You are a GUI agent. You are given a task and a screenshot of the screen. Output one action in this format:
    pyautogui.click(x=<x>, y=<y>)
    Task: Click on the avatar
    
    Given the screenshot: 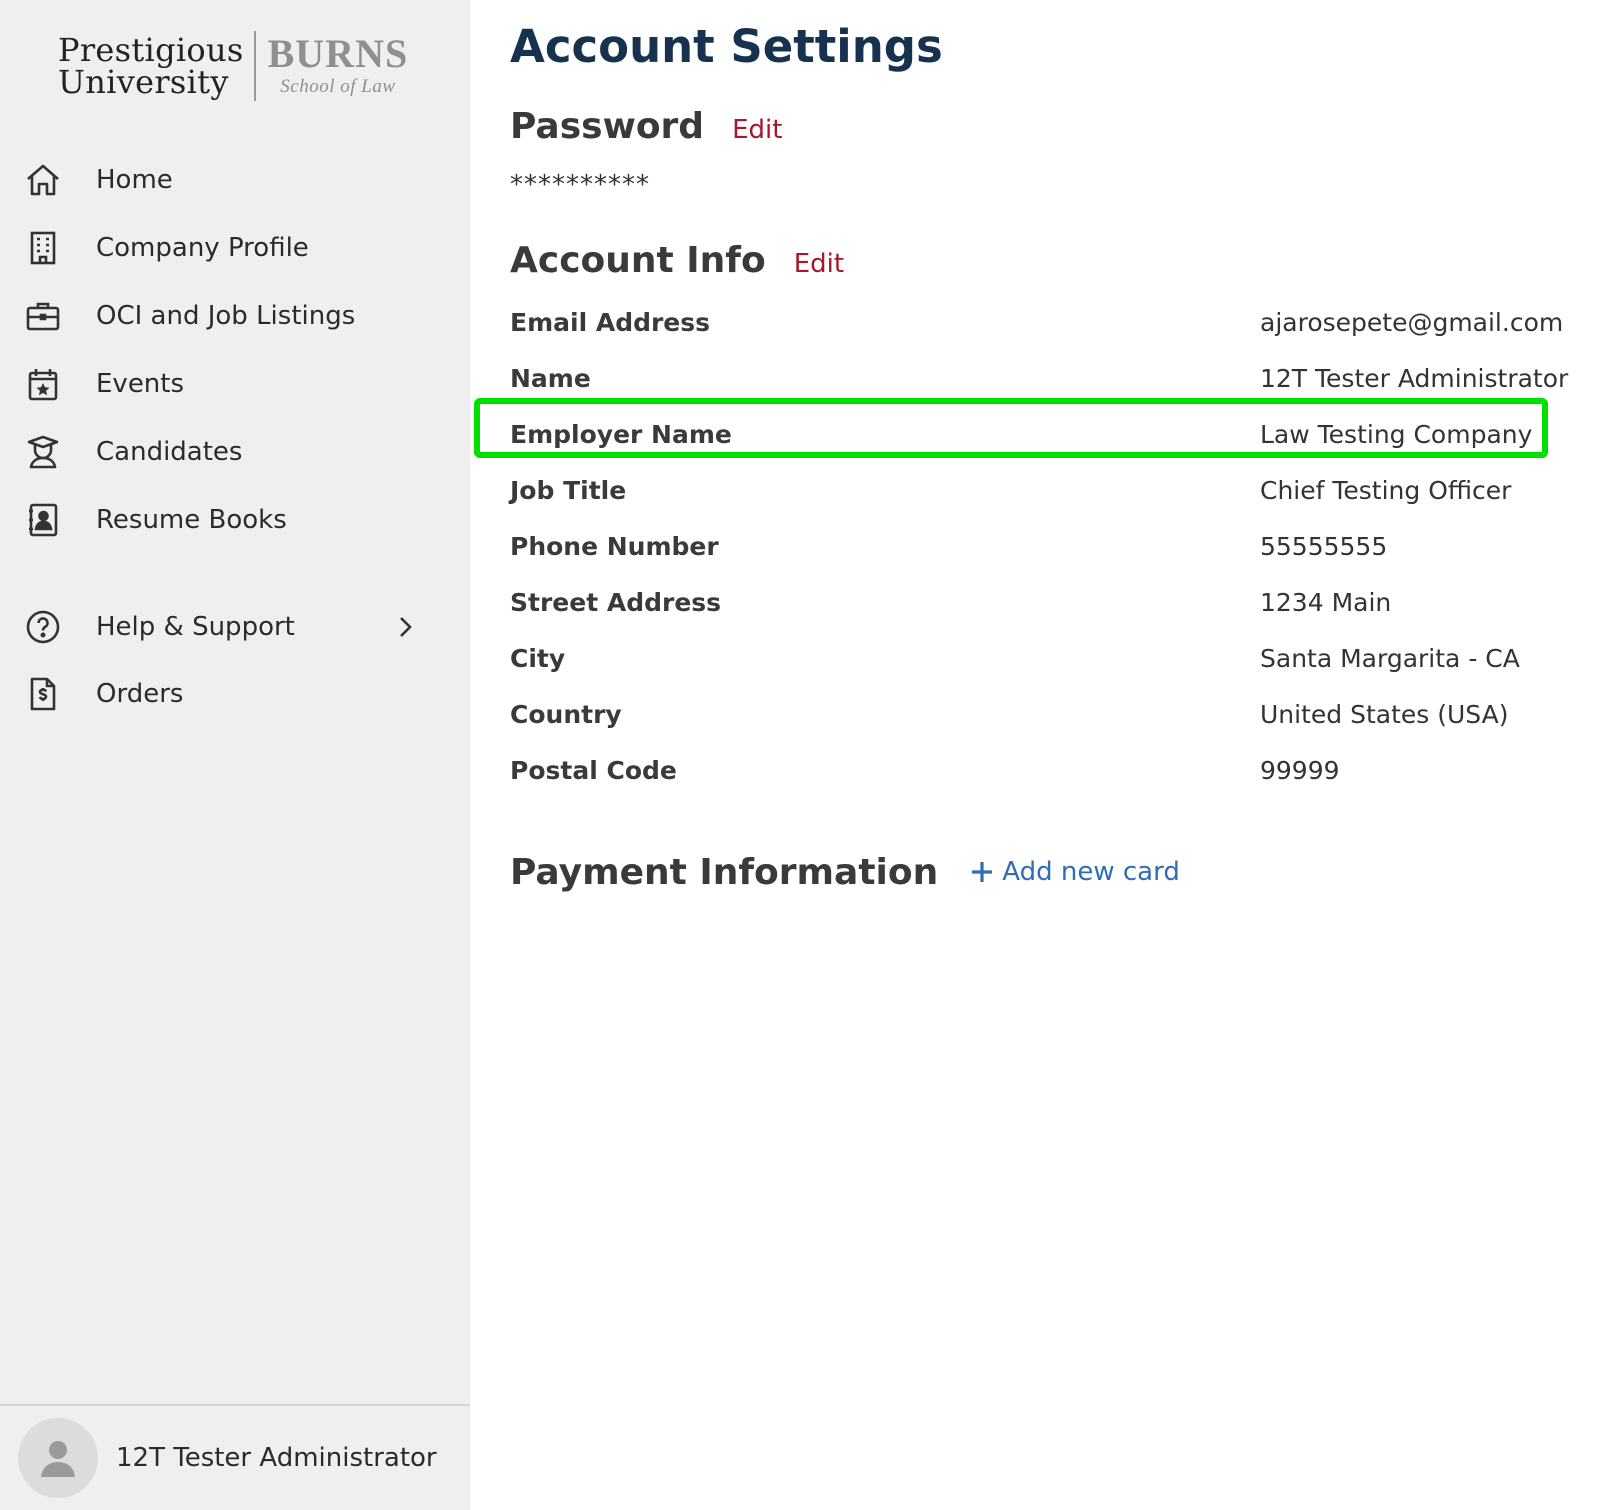 What is the action you would take?
    pyautogui.click(x=58, y=1458)
    